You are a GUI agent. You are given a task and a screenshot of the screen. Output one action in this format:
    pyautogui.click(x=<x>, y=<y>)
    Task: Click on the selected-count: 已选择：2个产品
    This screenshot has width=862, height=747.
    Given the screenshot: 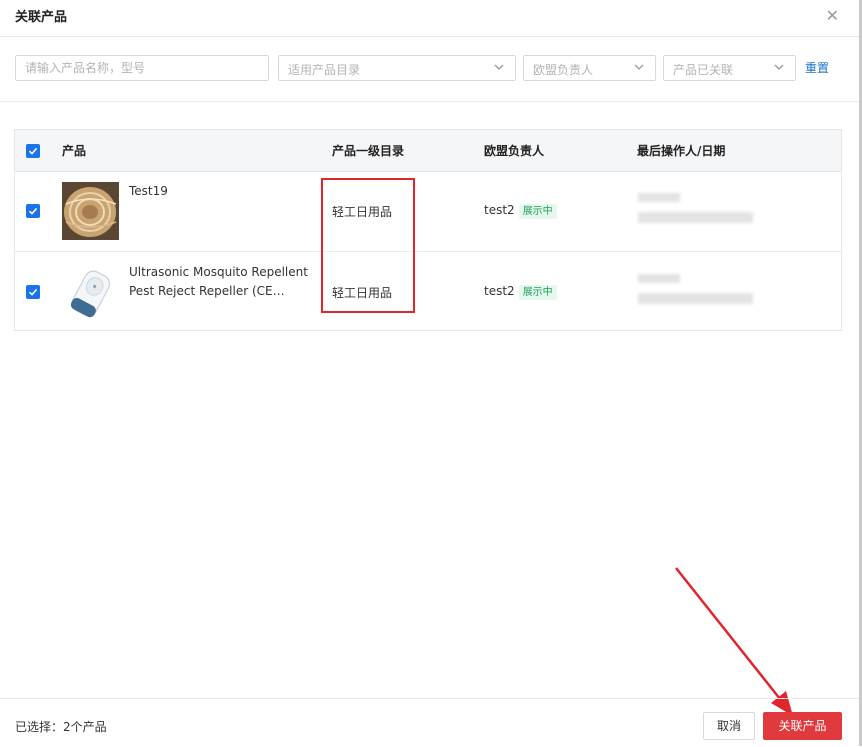 What is the action you would take?
    pyautogui.click(x=61, y=727)
    